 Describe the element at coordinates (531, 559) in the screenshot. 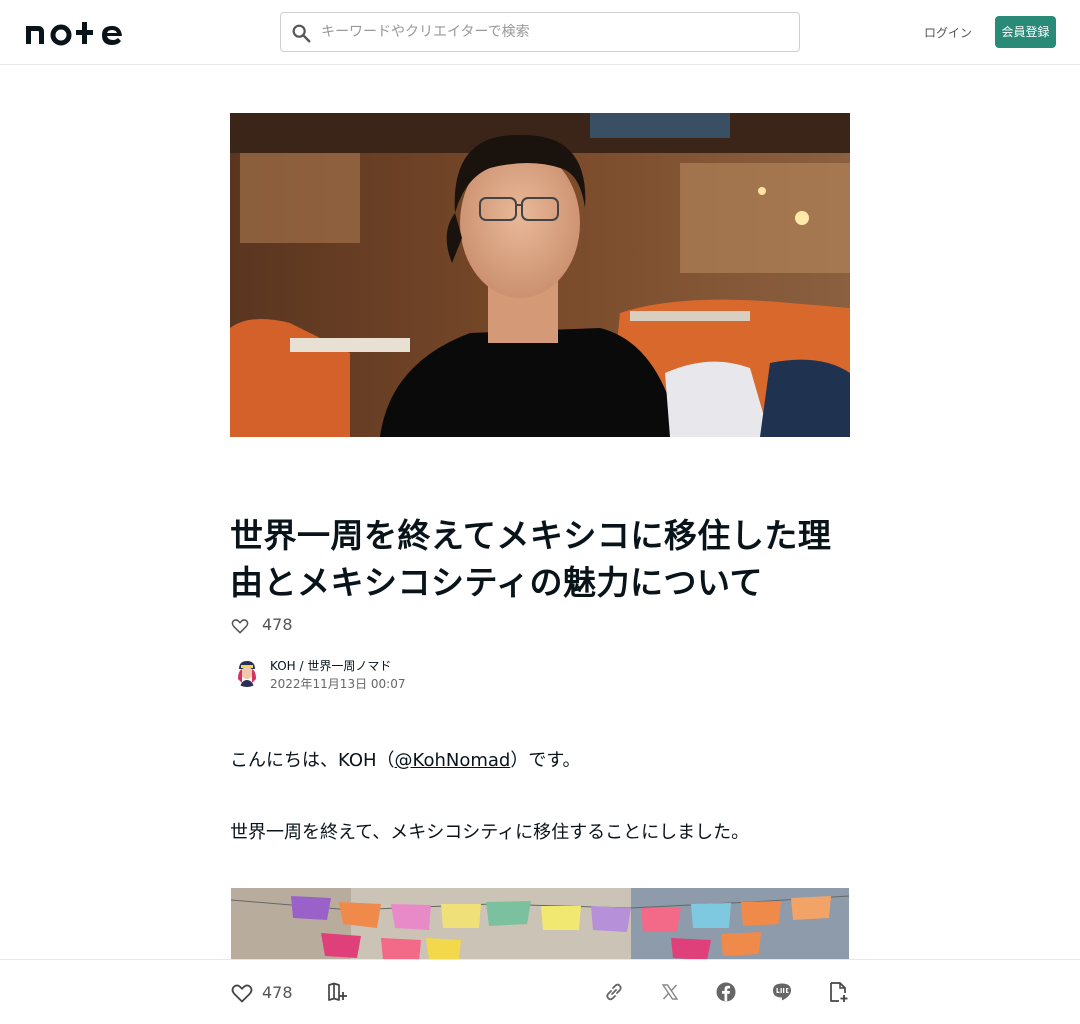

I see `article-title: 世界一周を終えてメキシコに移住した理由とメキシコシティの魅力について` at that location.